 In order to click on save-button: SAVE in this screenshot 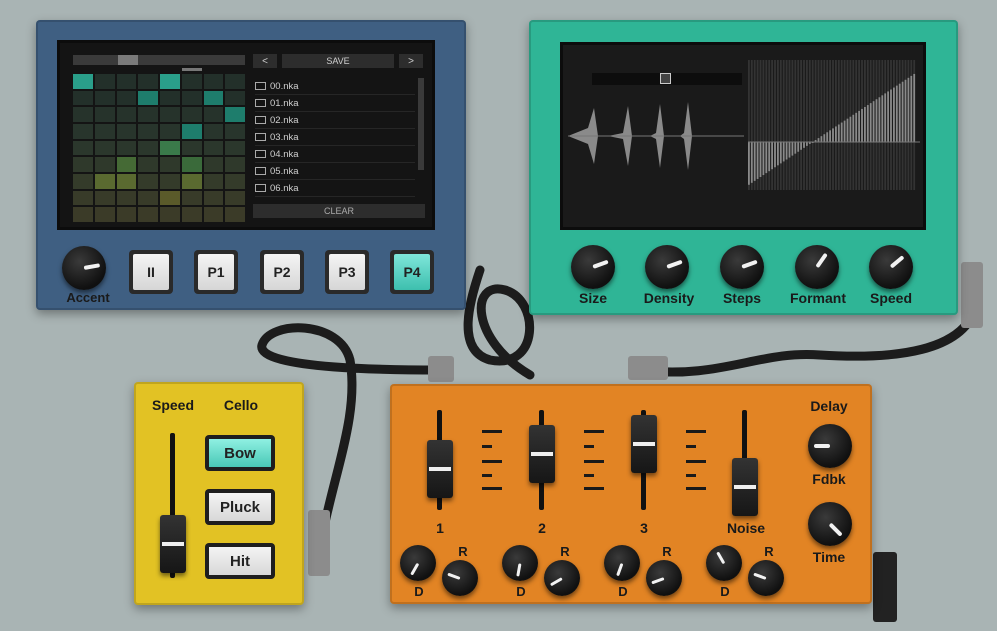, I will do `click(338, 61)`.